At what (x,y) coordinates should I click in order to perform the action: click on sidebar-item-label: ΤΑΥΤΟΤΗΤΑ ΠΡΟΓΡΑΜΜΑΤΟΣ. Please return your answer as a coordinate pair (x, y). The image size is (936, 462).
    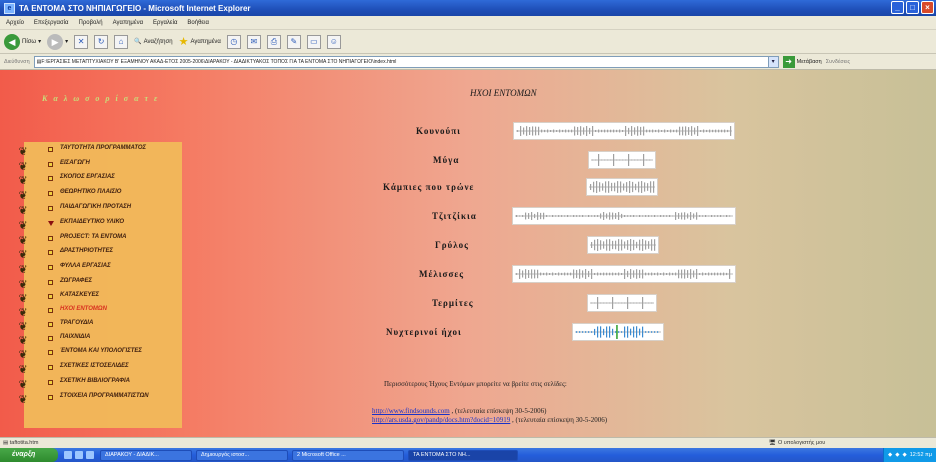
    Looking at the image, I should click on (103, 148).